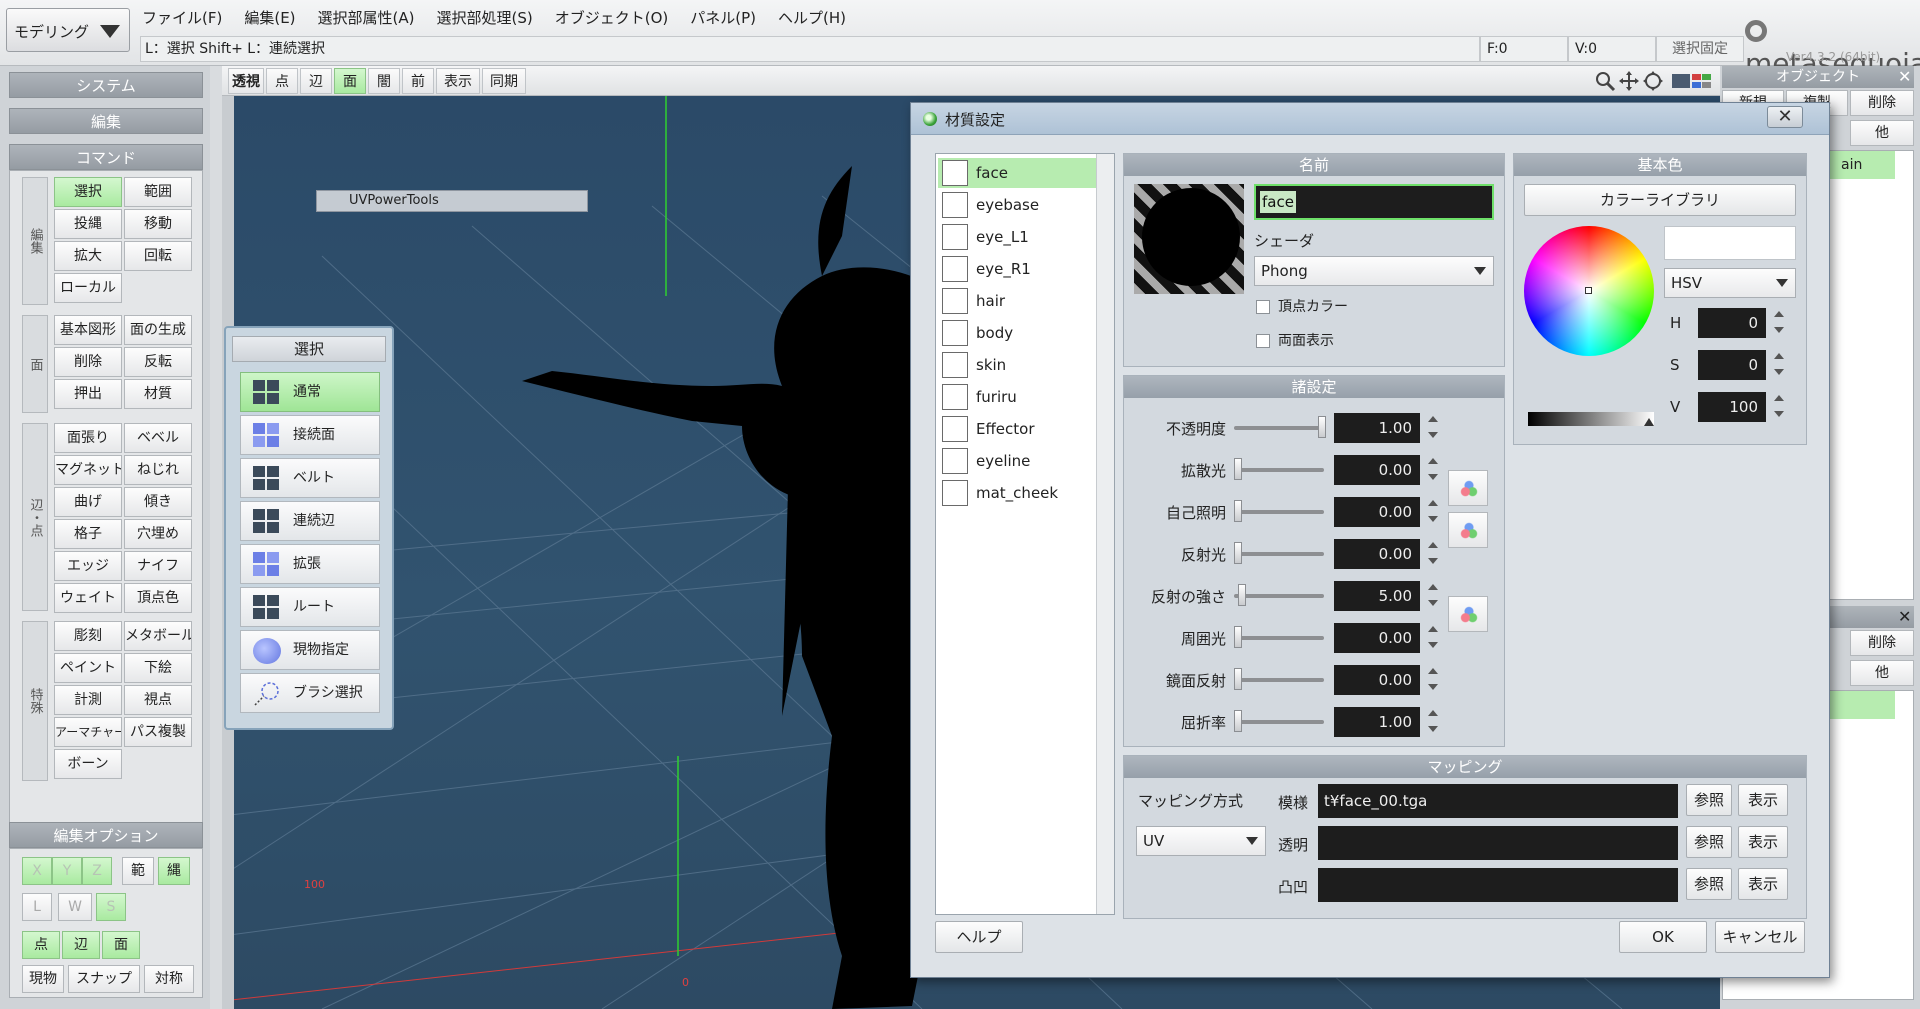 This screenshot has height=1009, width=1920. Describe the element at coordinates (1017, 493) in the screenshot. I see `material-row-mat-cheek: mat_cheek` at that location.